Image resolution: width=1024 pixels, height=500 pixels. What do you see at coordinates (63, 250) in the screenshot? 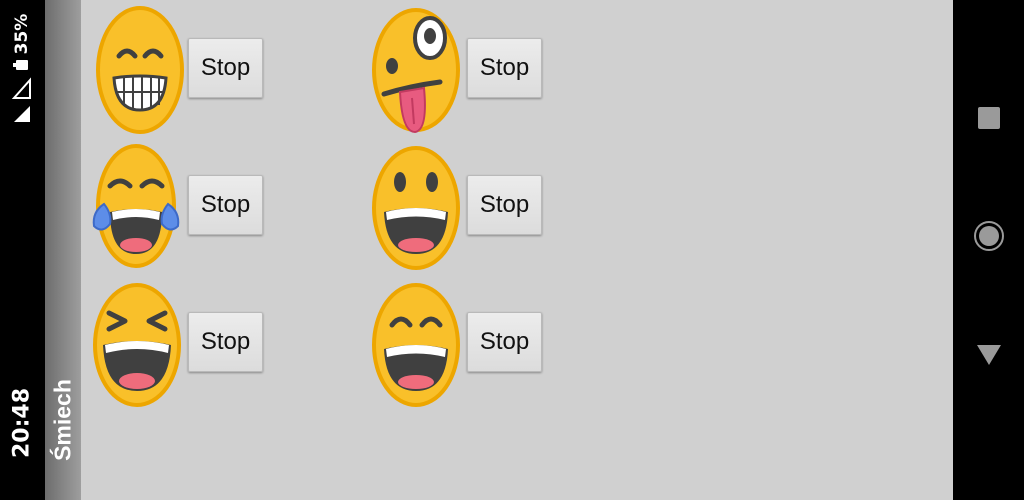
I see `app-bar: Śmiech` at bounding box center [63, 250].